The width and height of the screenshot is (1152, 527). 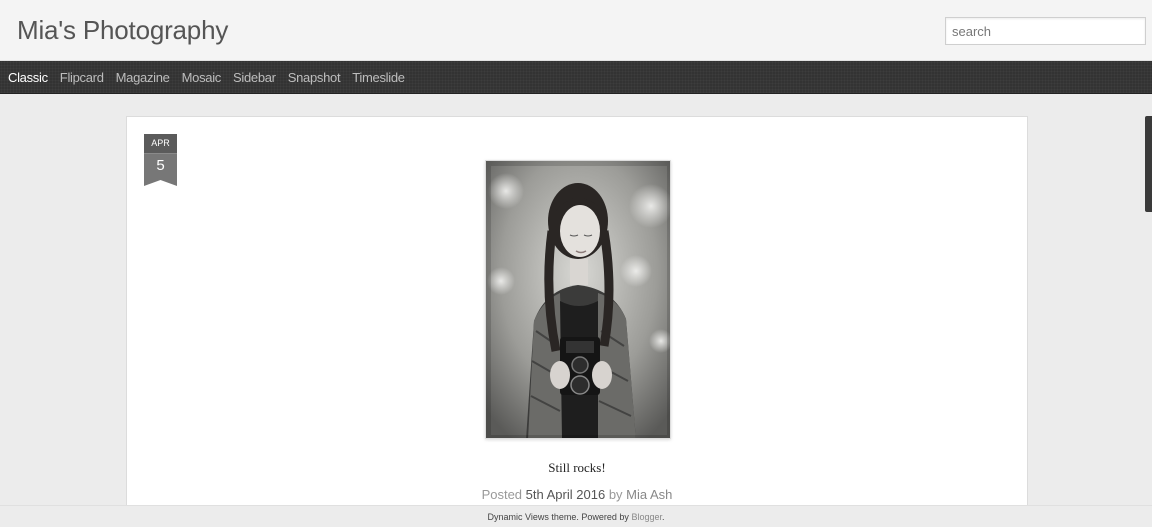 I want to click on footer-text: Dynamic Views theme. Powered by, so click(x=558, y=517).